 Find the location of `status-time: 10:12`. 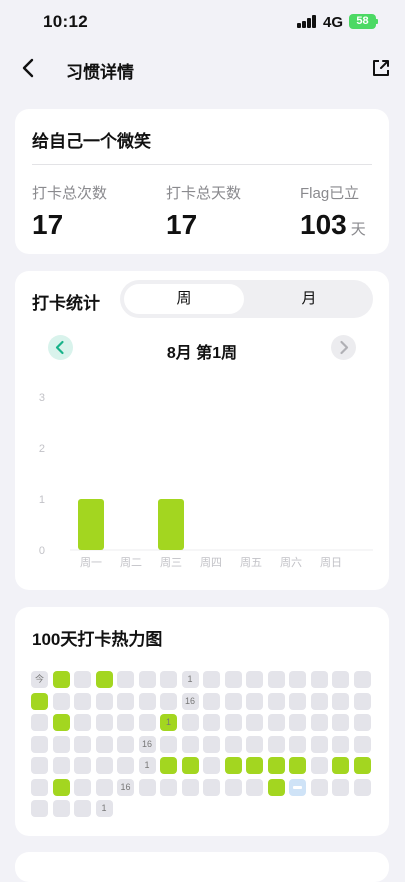

status-time: 10:12 is located at coordinates (65, 21).